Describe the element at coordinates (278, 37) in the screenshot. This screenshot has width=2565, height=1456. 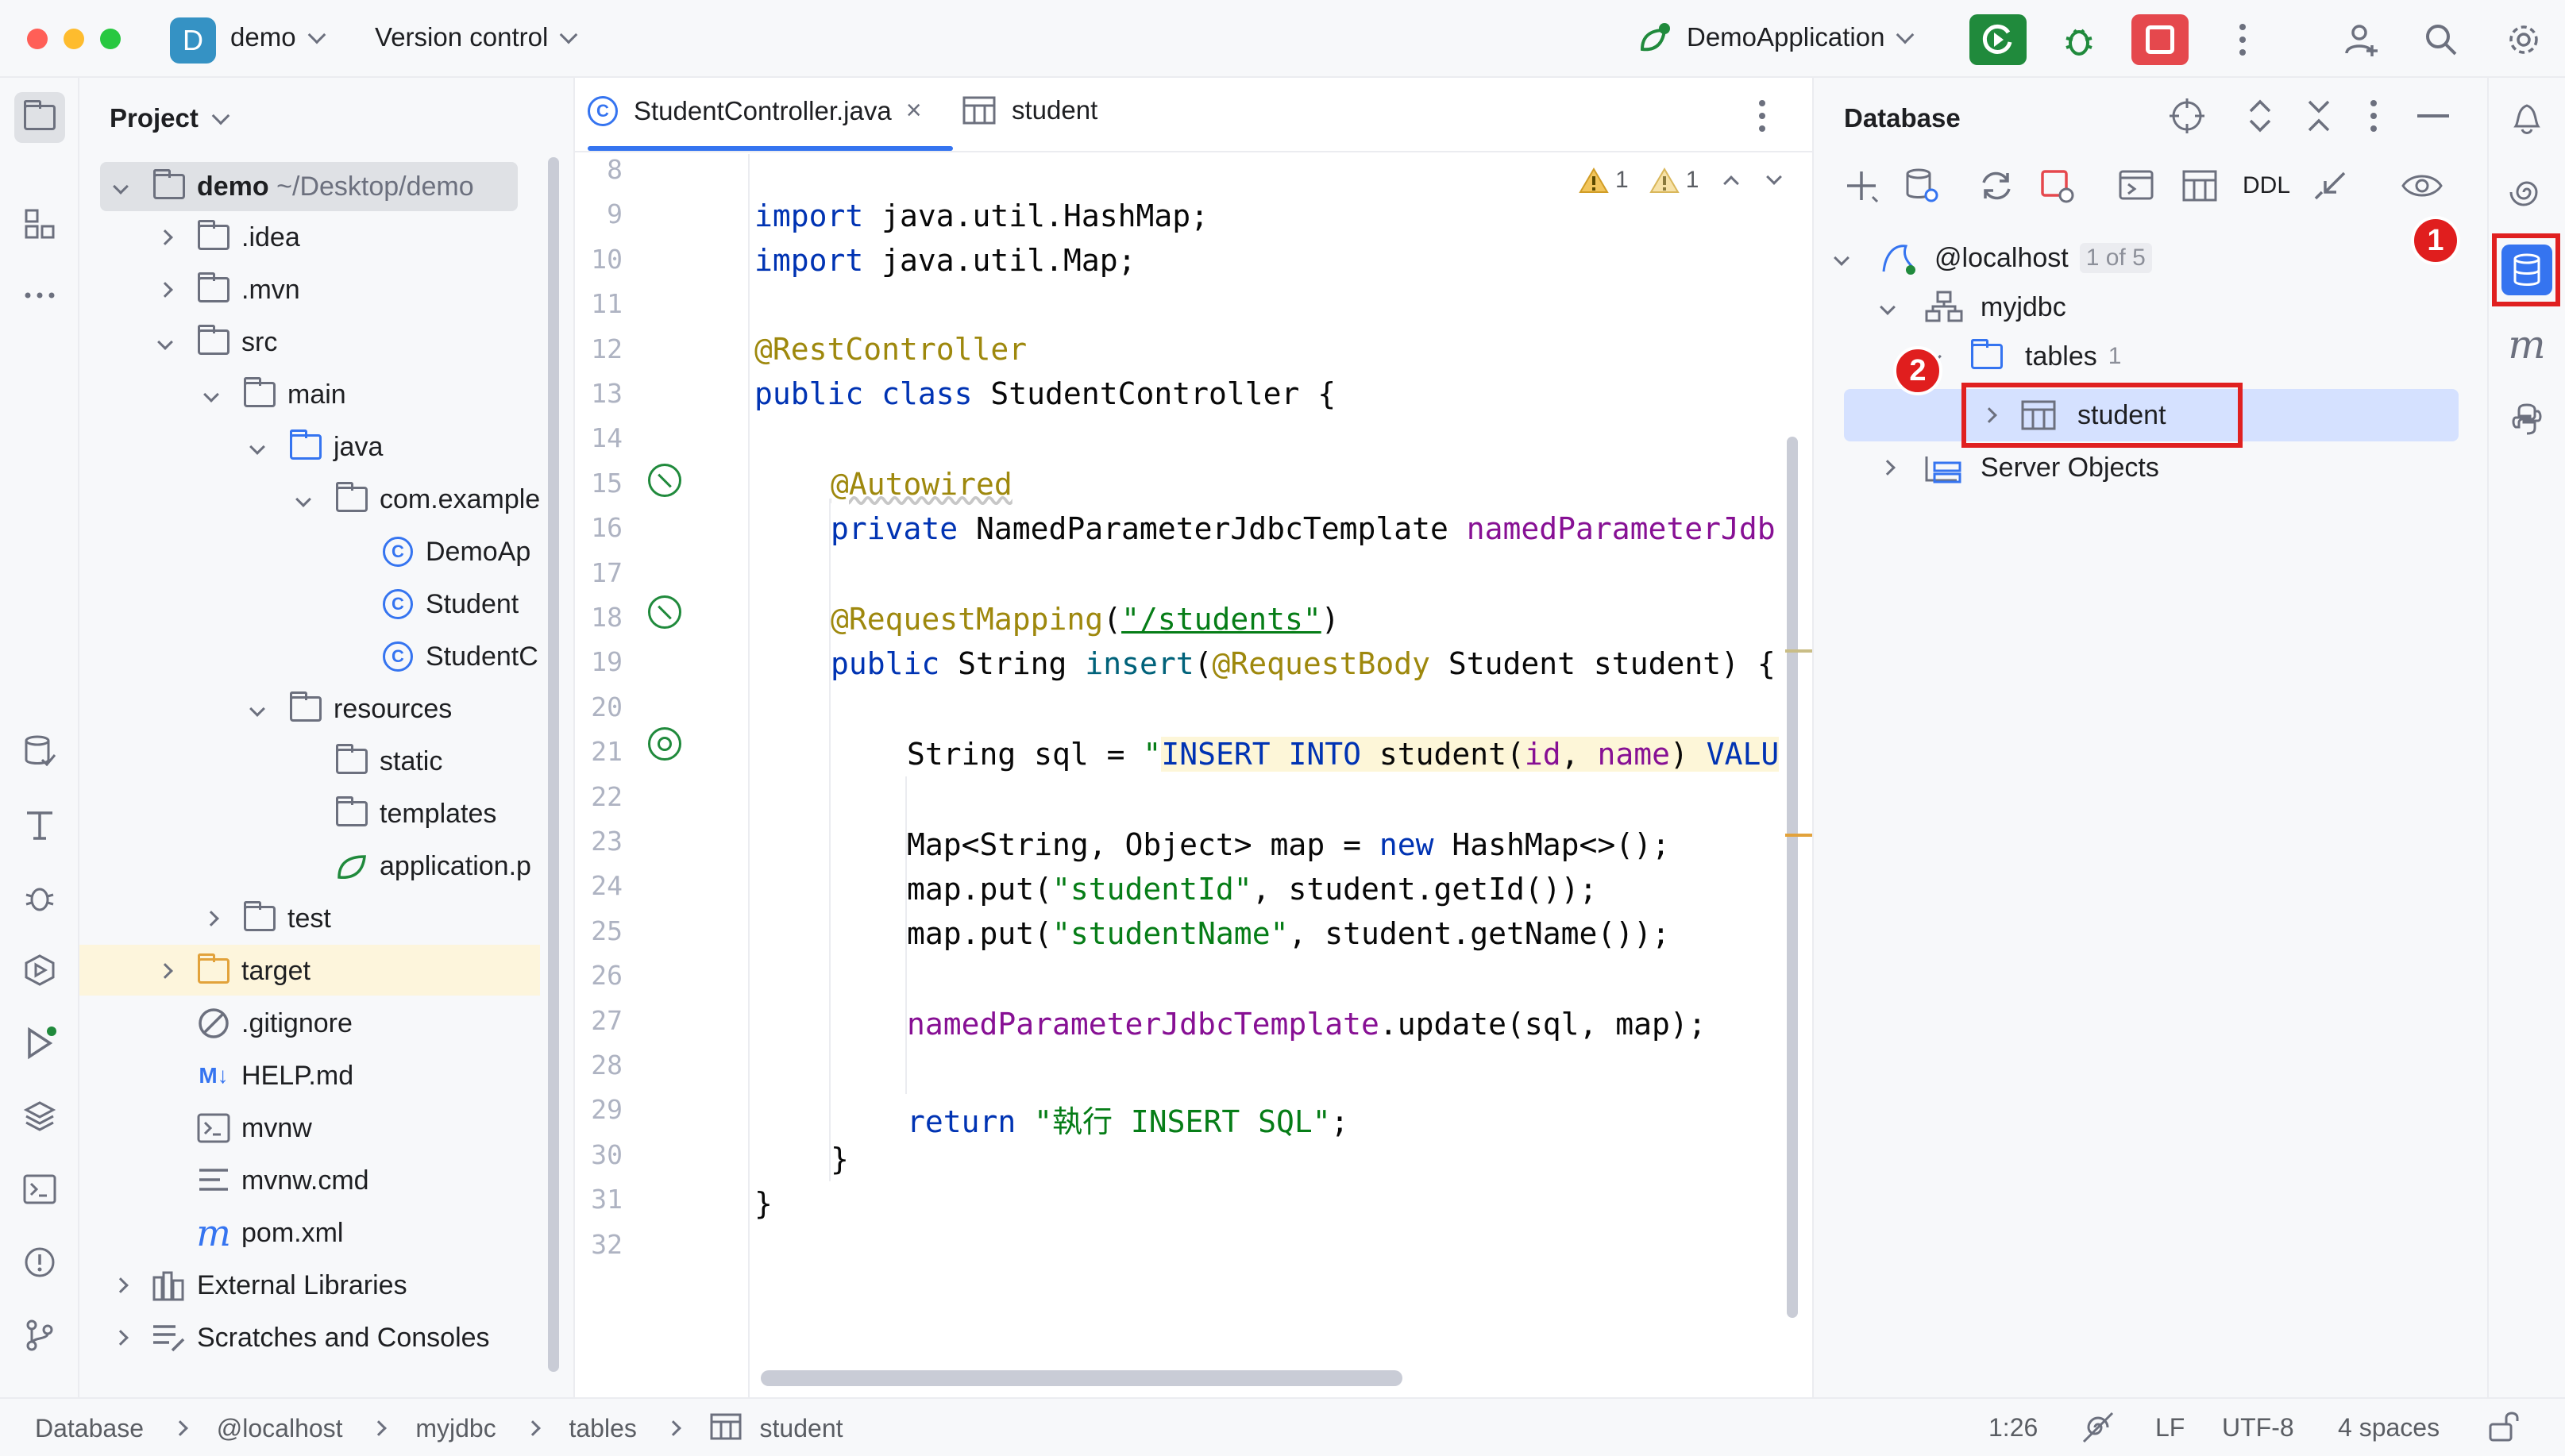
I see `project-switcher: demo` at that location.